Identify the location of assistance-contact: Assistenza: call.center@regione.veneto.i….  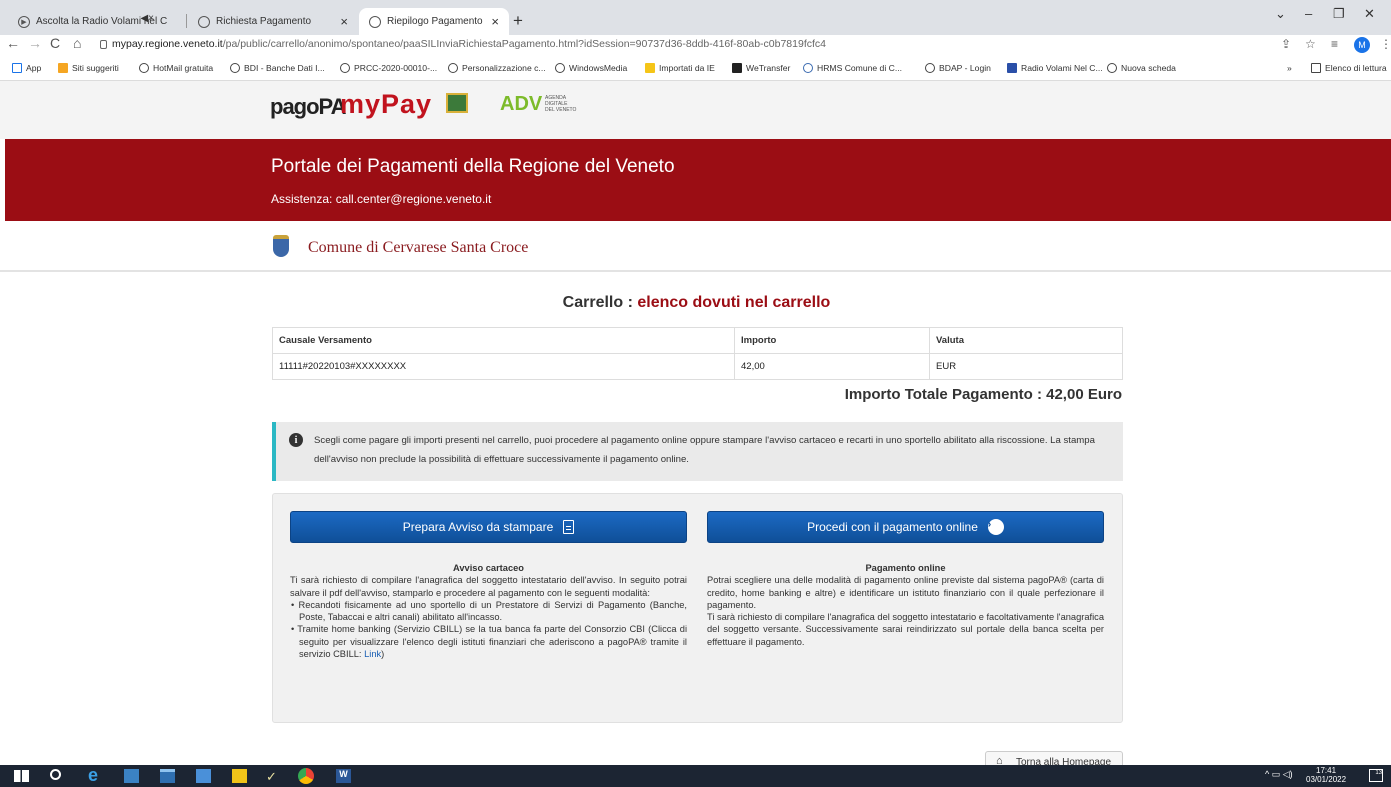
(381, 199).